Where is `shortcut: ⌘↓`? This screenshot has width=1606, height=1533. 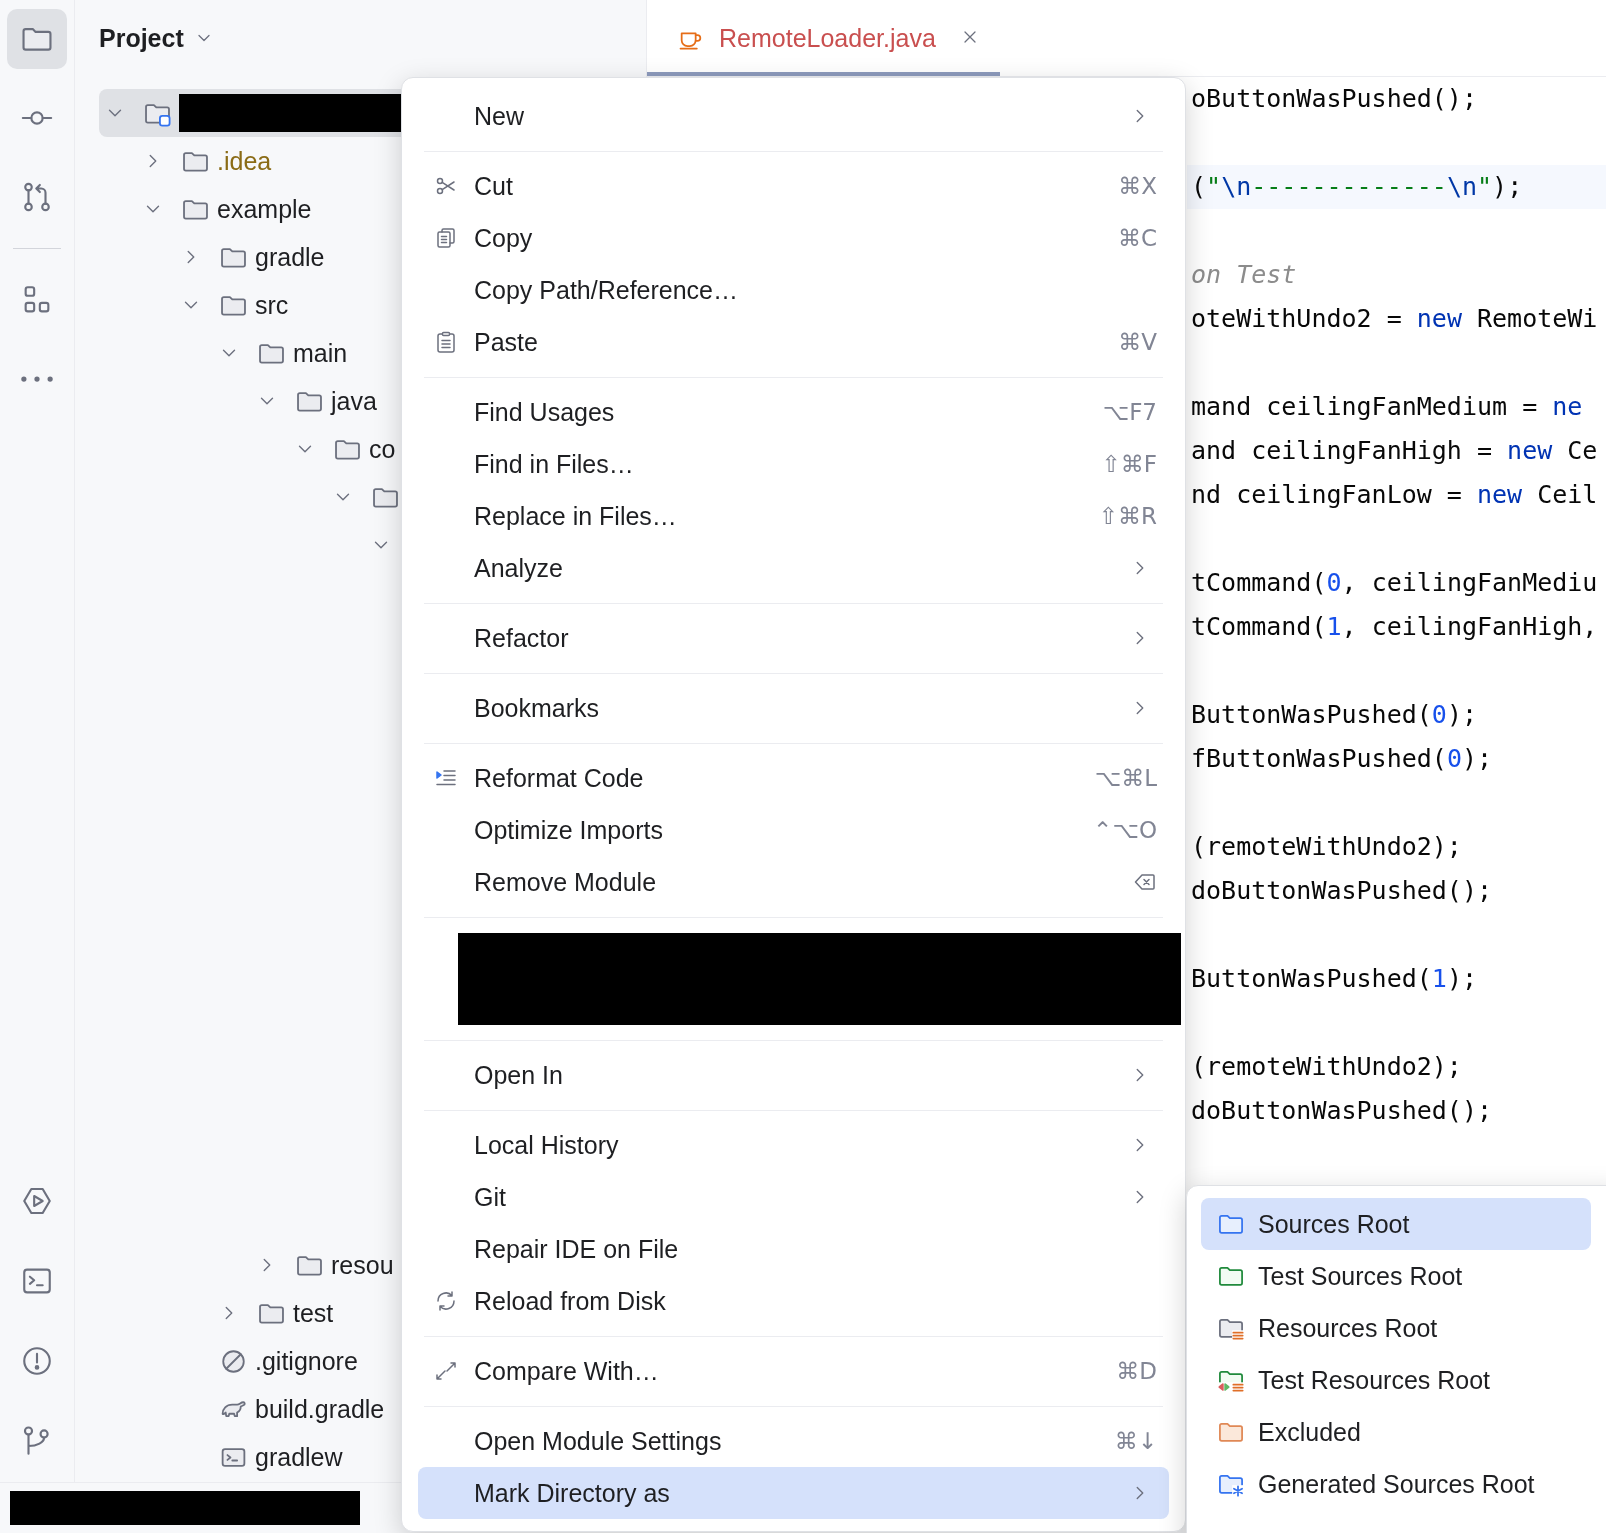
shortcut: ⌘↓ is located at coordinates (1135, 1441).